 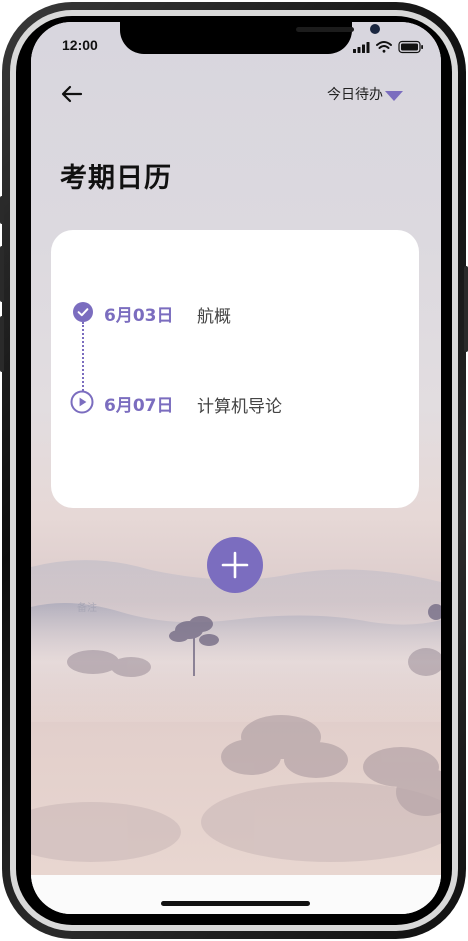 What do you see at coordinates (72, 94) in the screenshot?
I see `arrow-left-icon` at bounding box center [72, 94].